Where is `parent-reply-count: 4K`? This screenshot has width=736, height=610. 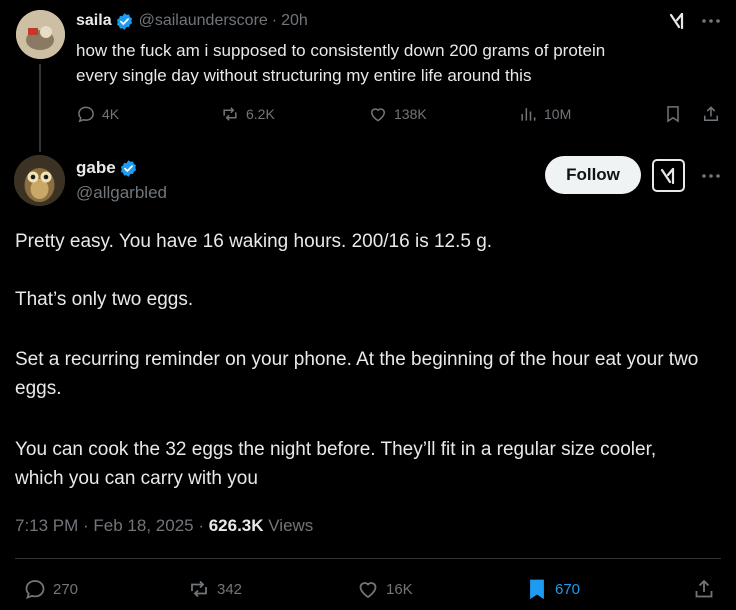
parent-reply-count: 4K is located at coordinates (111, 114).